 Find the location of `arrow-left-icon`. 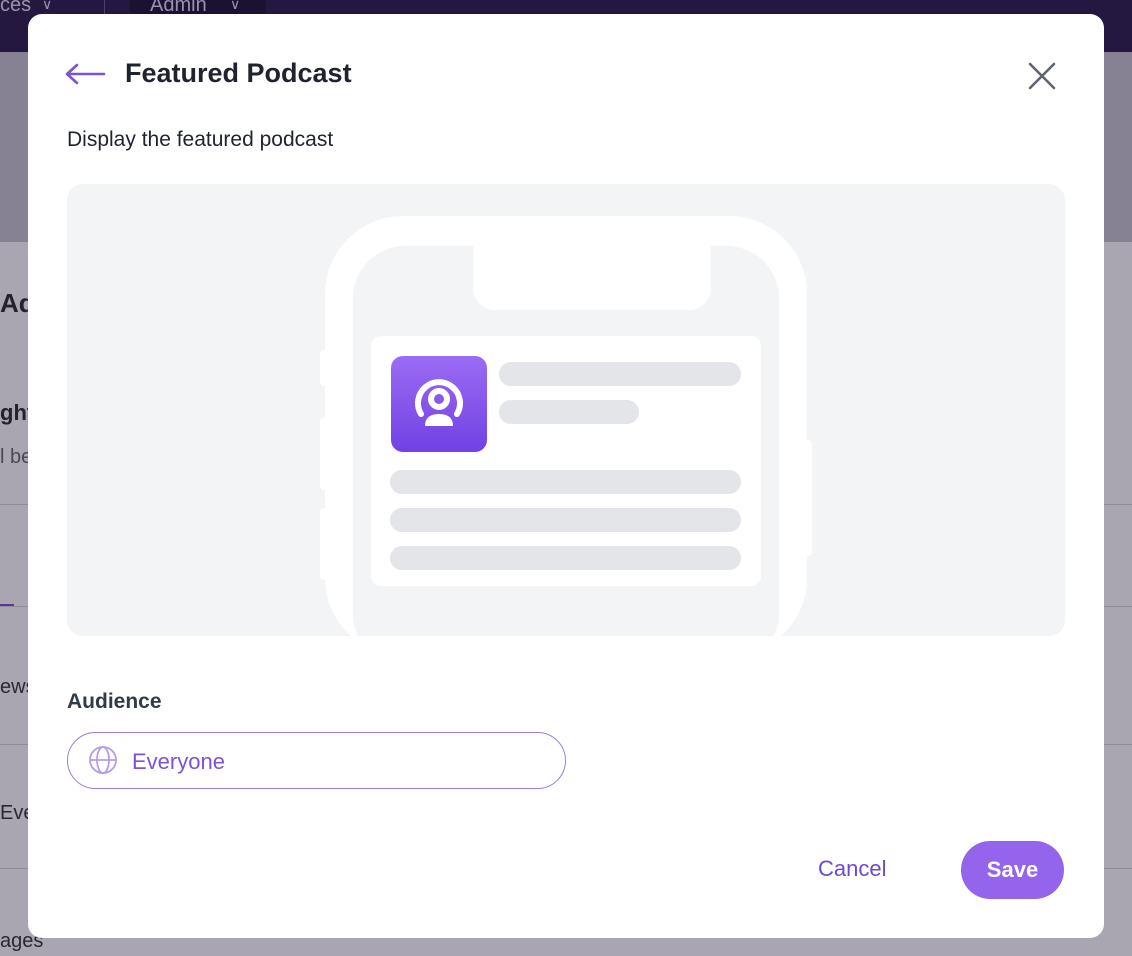

arrow-left-icon is located at coordinates (85, 74).